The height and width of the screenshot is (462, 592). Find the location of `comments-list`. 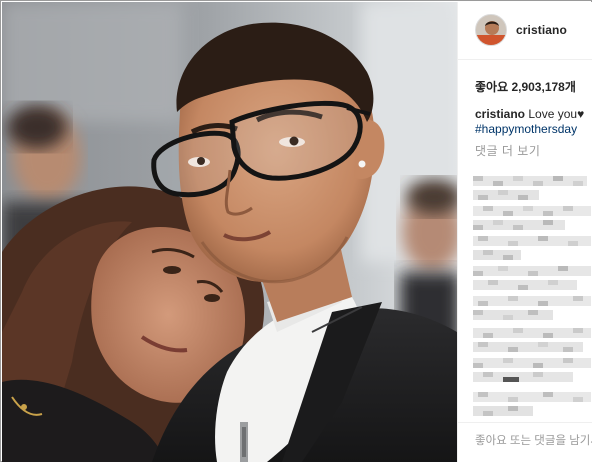

comments-list is located at coordinates (532, 289).